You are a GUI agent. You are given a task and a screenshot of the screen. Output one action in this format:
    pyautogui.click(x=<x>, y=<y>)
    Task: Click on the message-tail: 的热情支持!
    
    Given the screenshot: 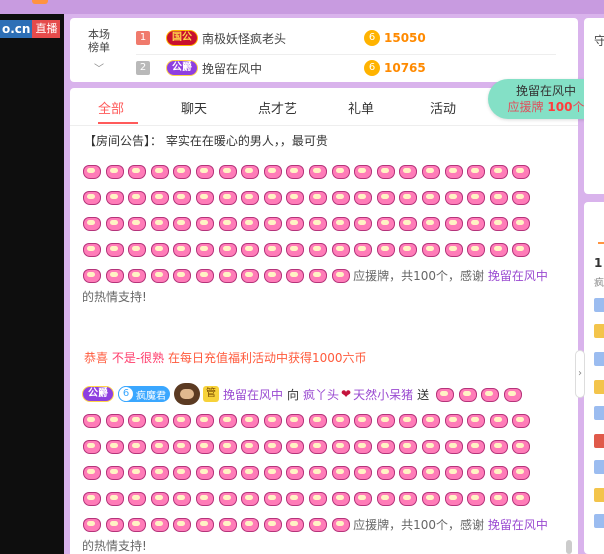 What is the action you would take?
    pyautogui.click(x=114, y=297)
    